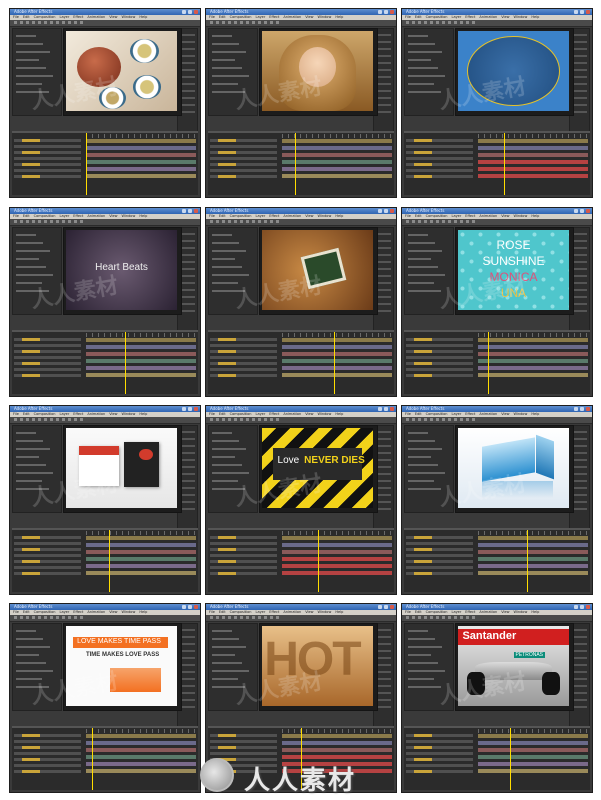  What do you see at coordinates (292, 17) in the screenshot?
I see `menu-item-animation: Animation` at bounding box center [292, 17].